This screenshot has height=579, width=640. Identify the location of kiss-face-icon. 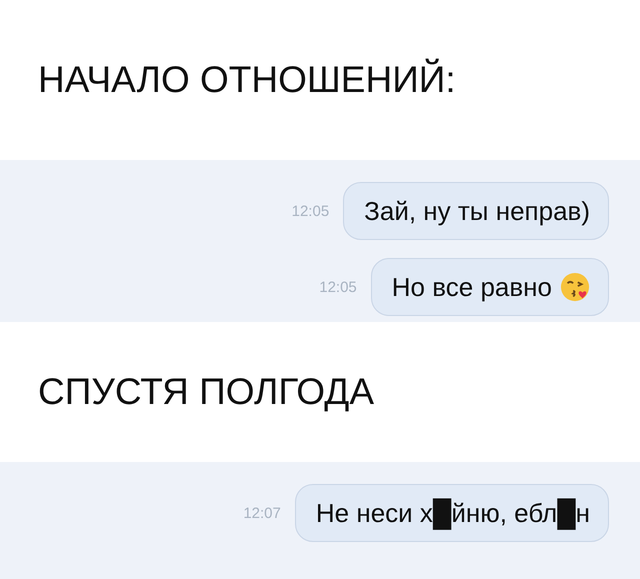
(575, 287).